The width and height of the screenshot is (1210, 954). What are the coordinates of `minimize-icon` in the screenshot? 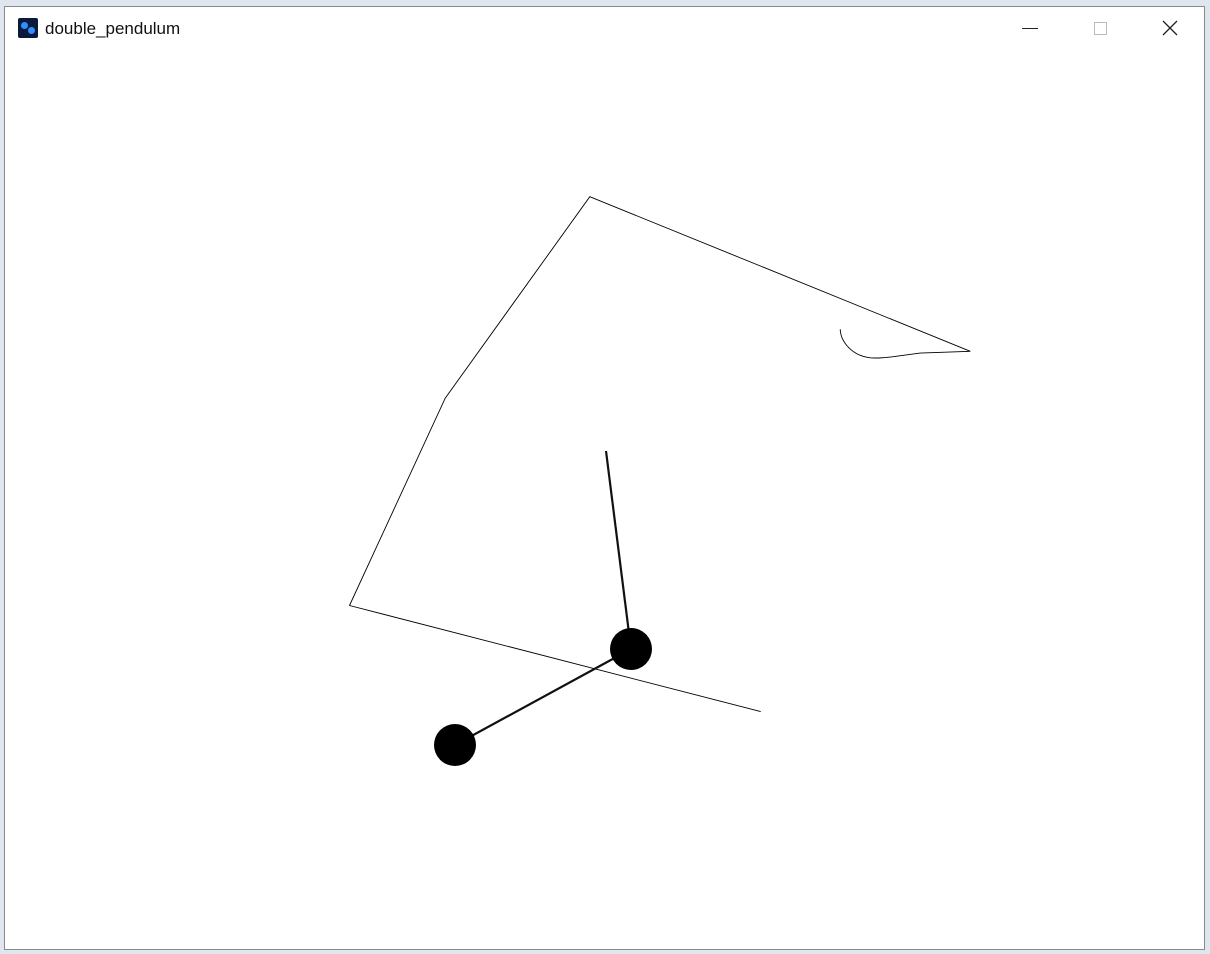 It's located at (1030, 28).